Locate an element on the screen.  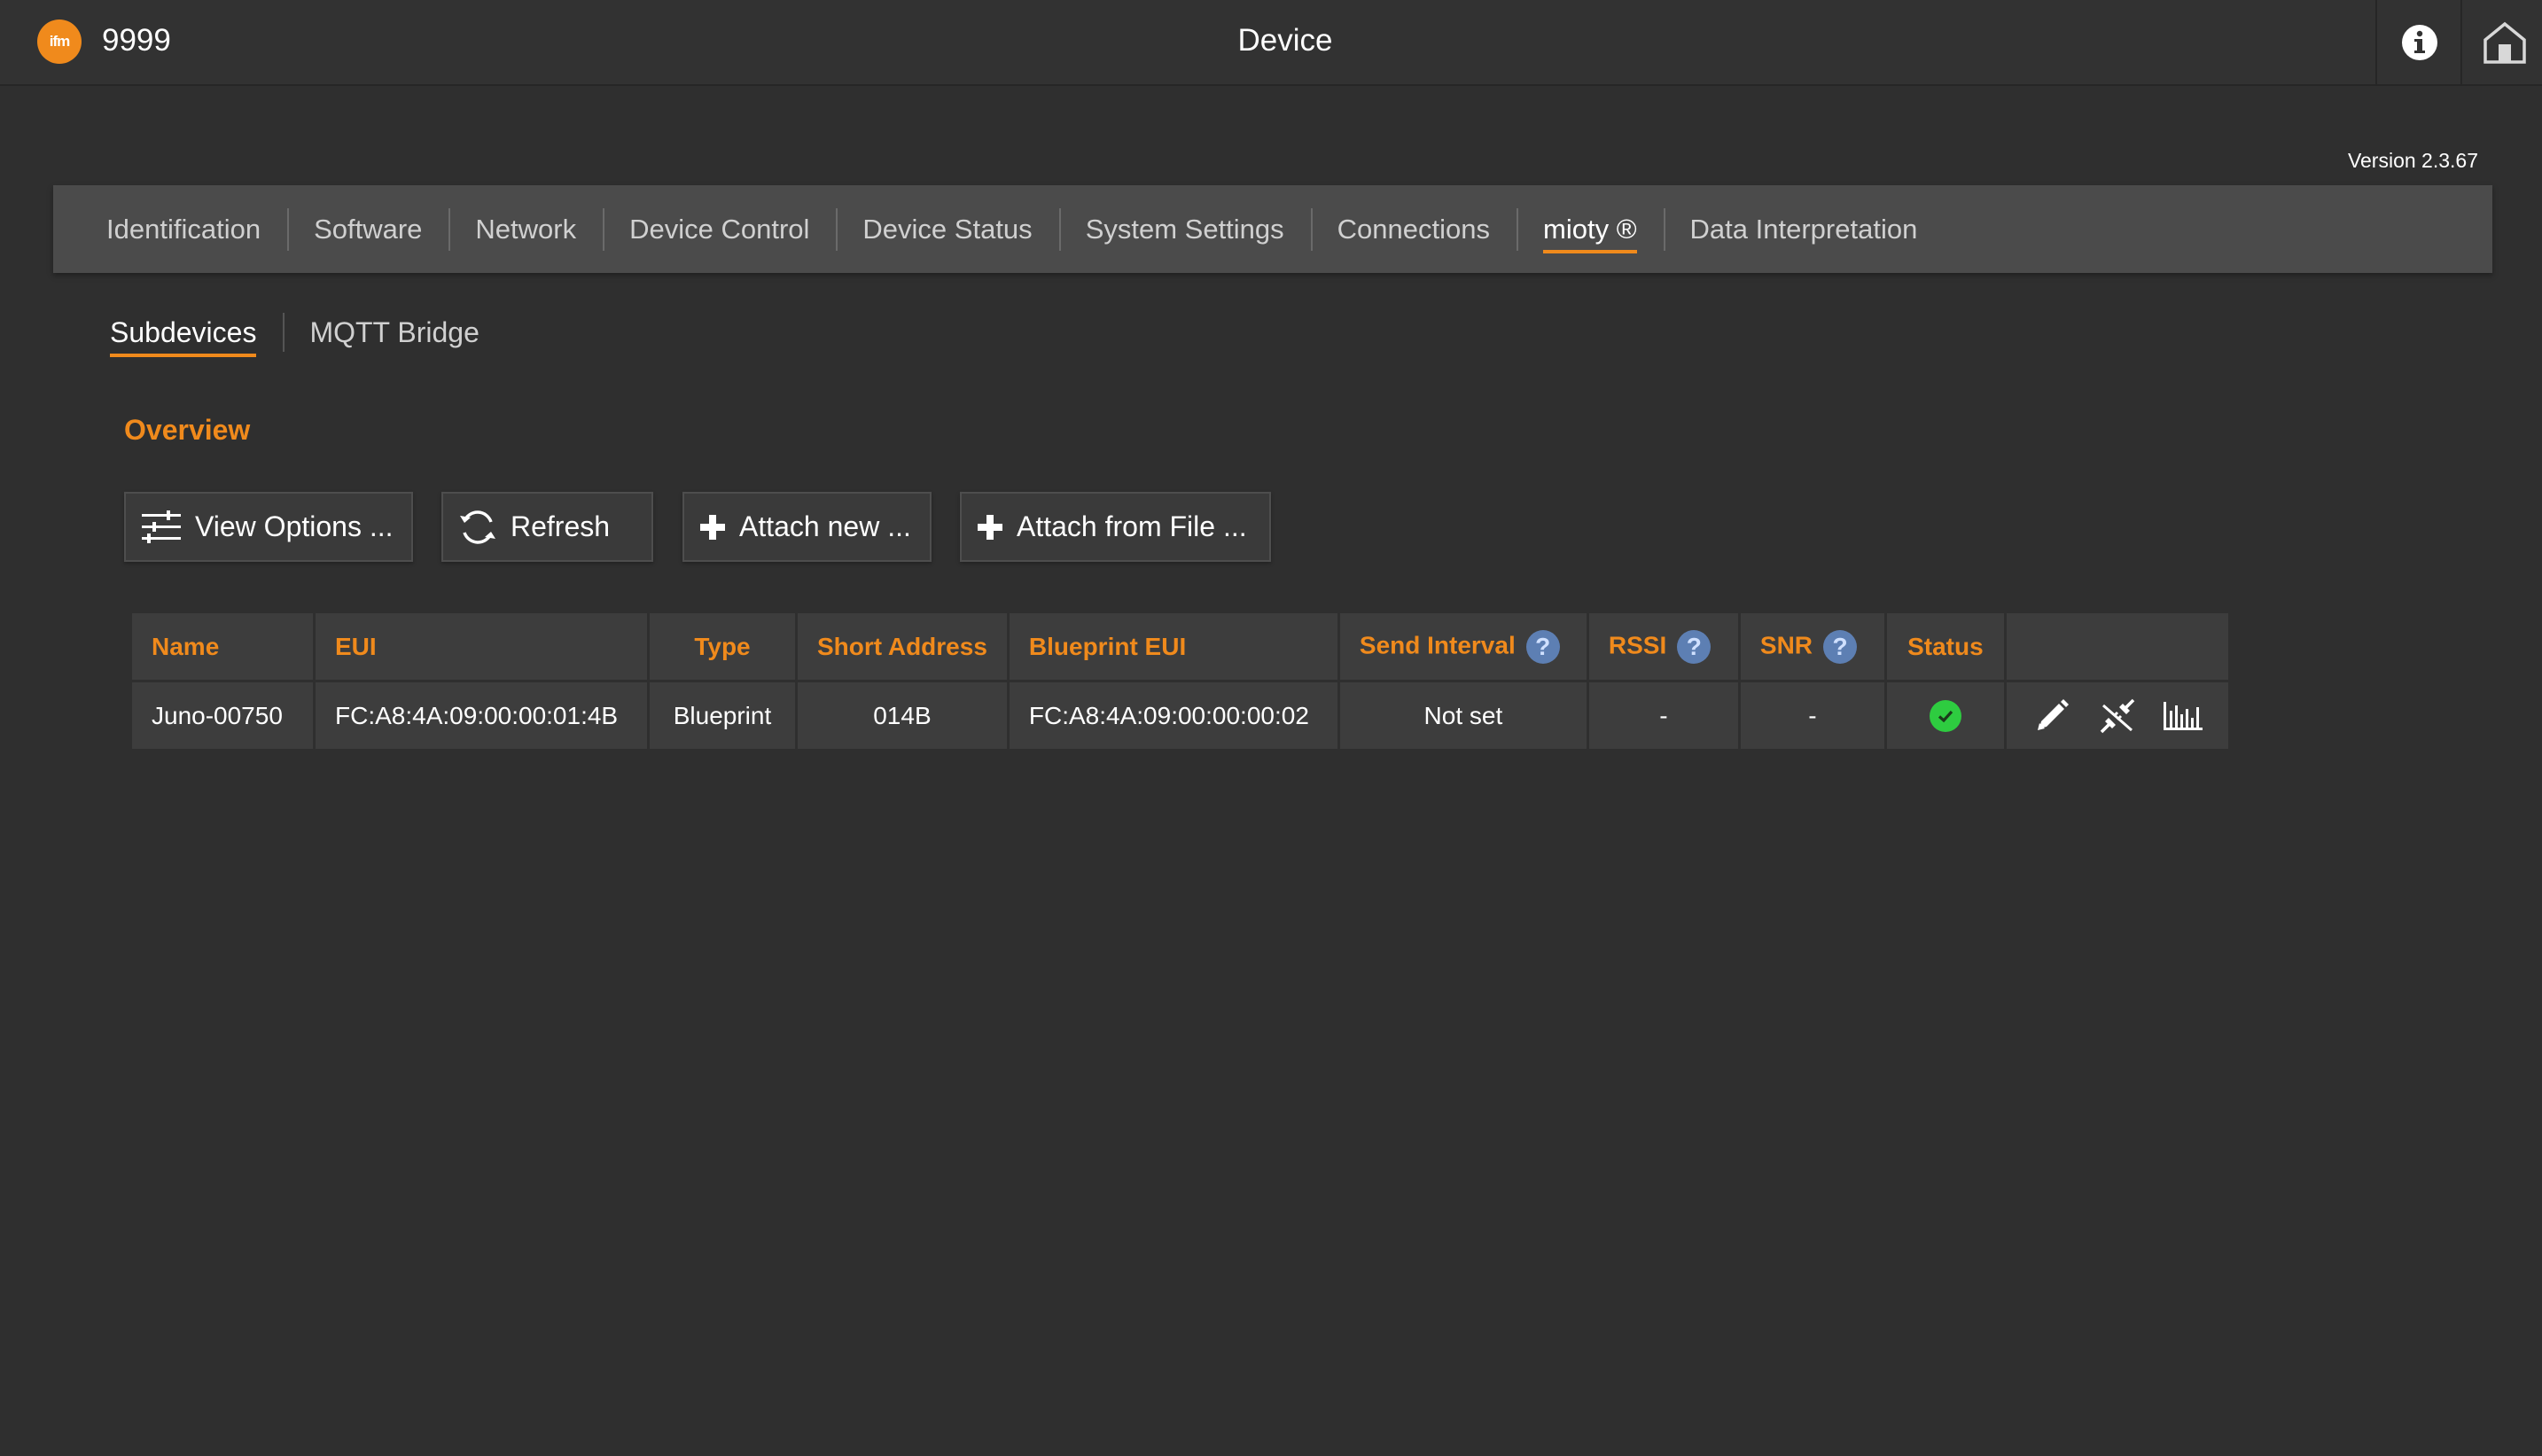
info-icon is located at coordinates (2419, 42).